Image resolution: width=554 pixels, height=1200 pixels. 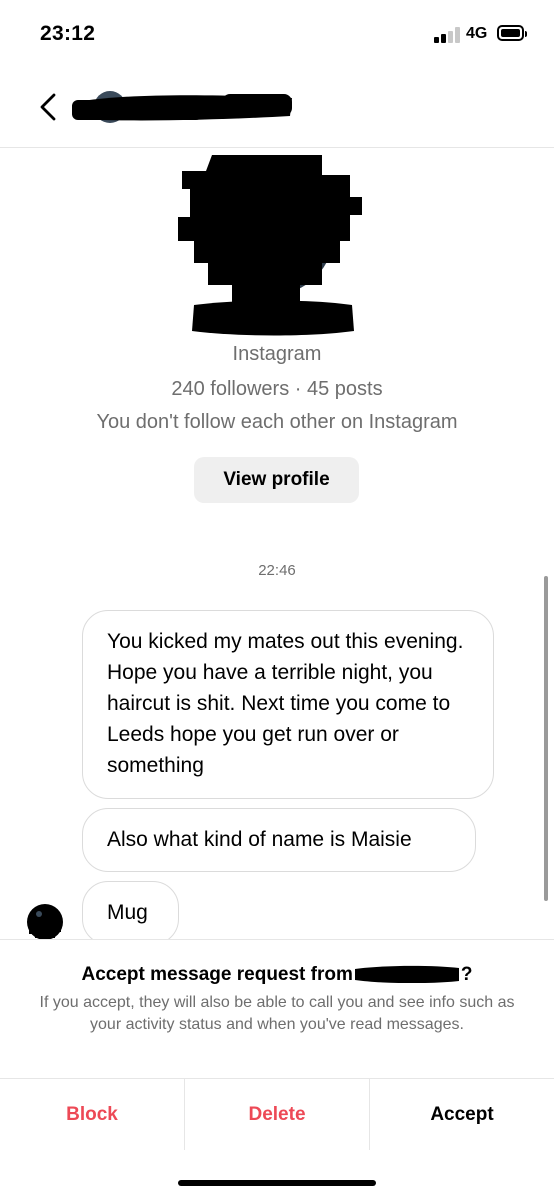 I want to click on status-bar: 23:12 4G, so click(x=277, y=33).